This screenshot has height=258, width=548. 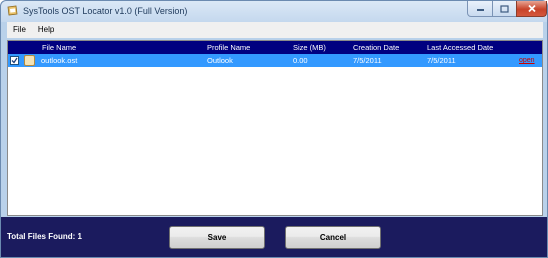 What do you see at coordinates (217, 237) in the screenshot?
I see `save-button: Save` at bounding box center [217, 237].